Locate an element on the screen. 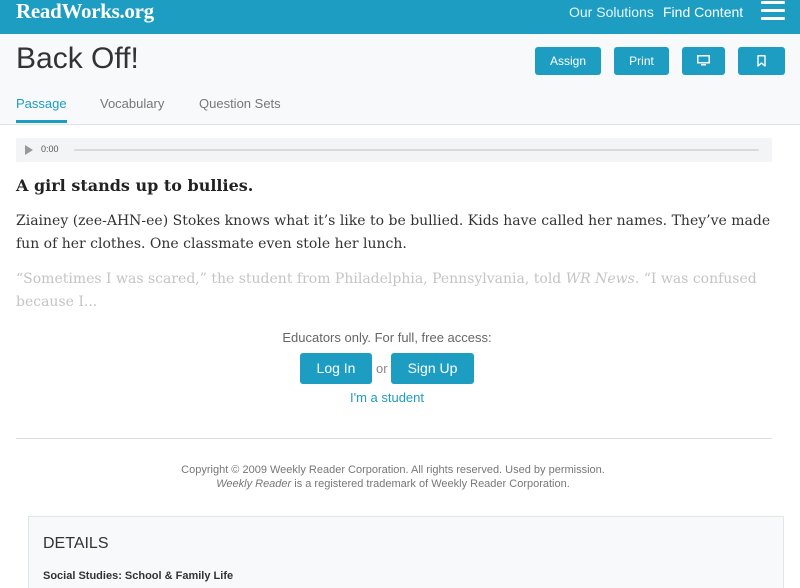 The image size is (800, 588). present-button is located at coordinates (703, 61).